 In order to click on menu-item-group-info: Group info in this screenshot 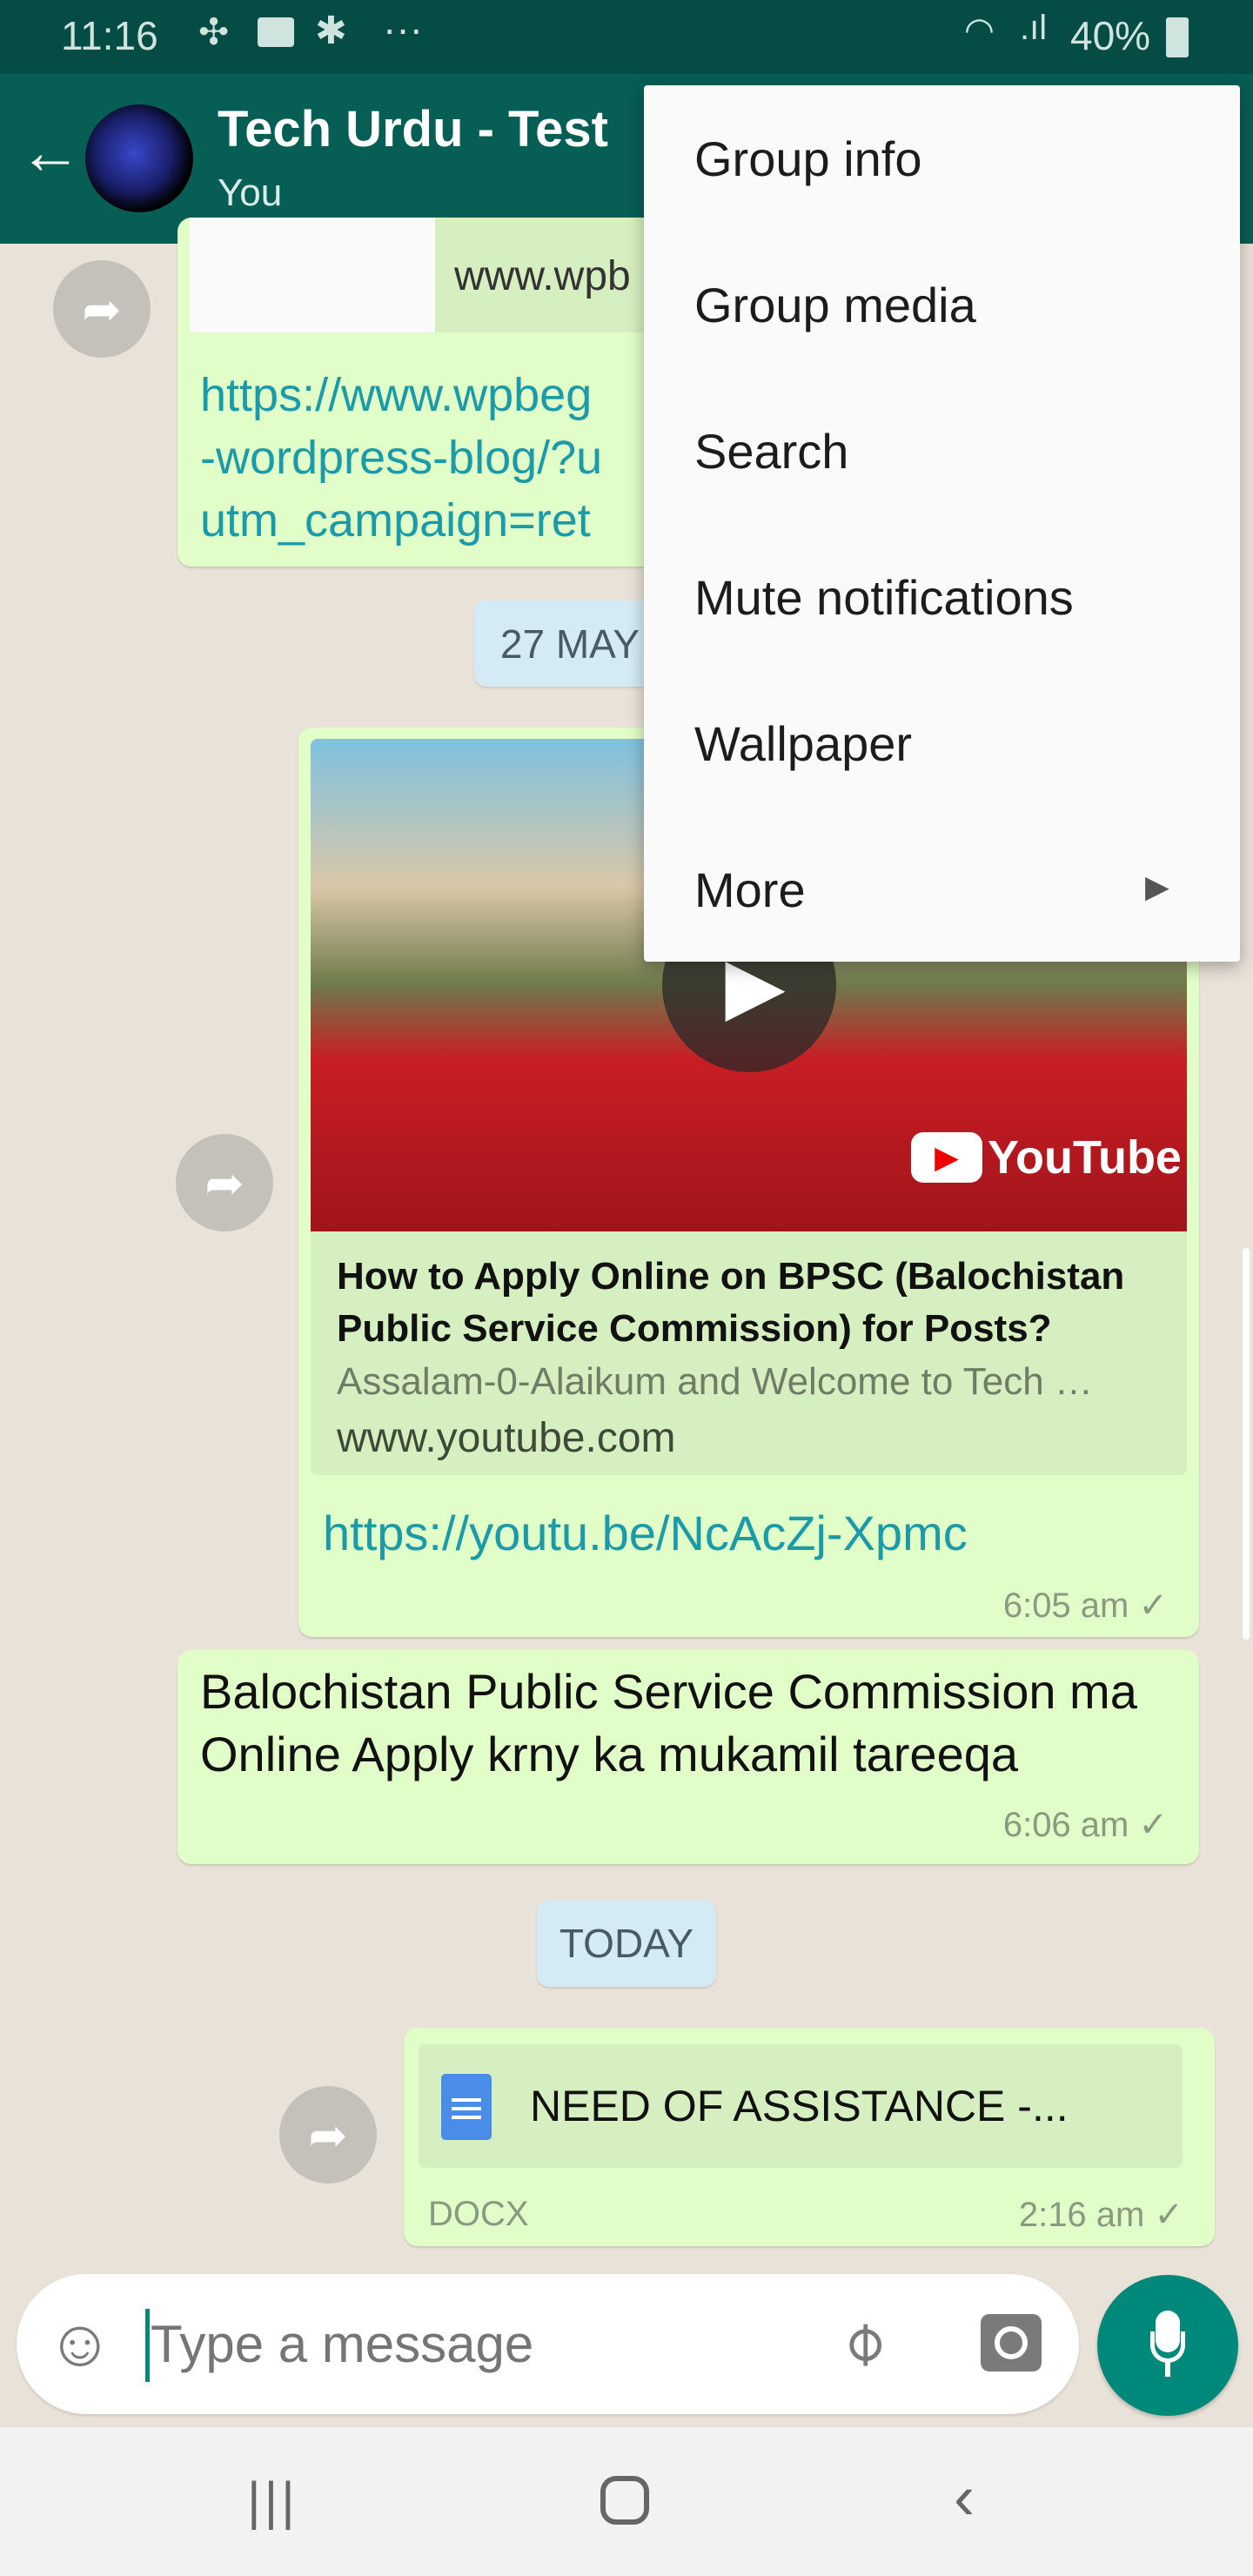, I will do `click(808, 159)`.